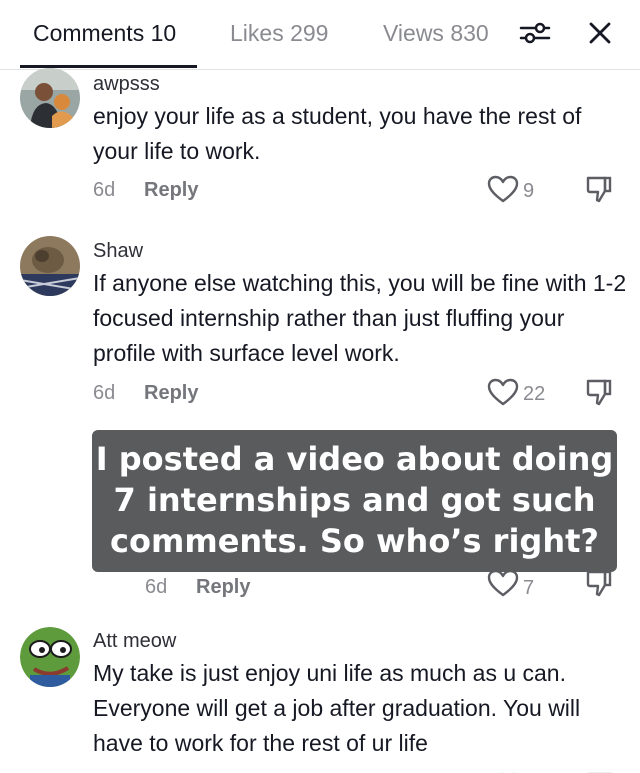 This screenshot has width=640, height=773. I want to click on comment-username: Att meow, so click(134, 641).